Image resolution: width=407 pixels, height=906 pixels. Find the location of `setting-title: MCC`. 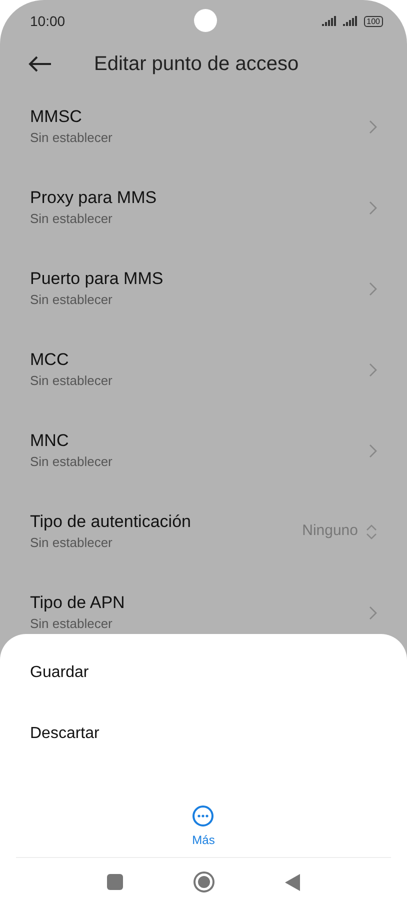

setting-title: MCC is located at coordinates (50, 360).